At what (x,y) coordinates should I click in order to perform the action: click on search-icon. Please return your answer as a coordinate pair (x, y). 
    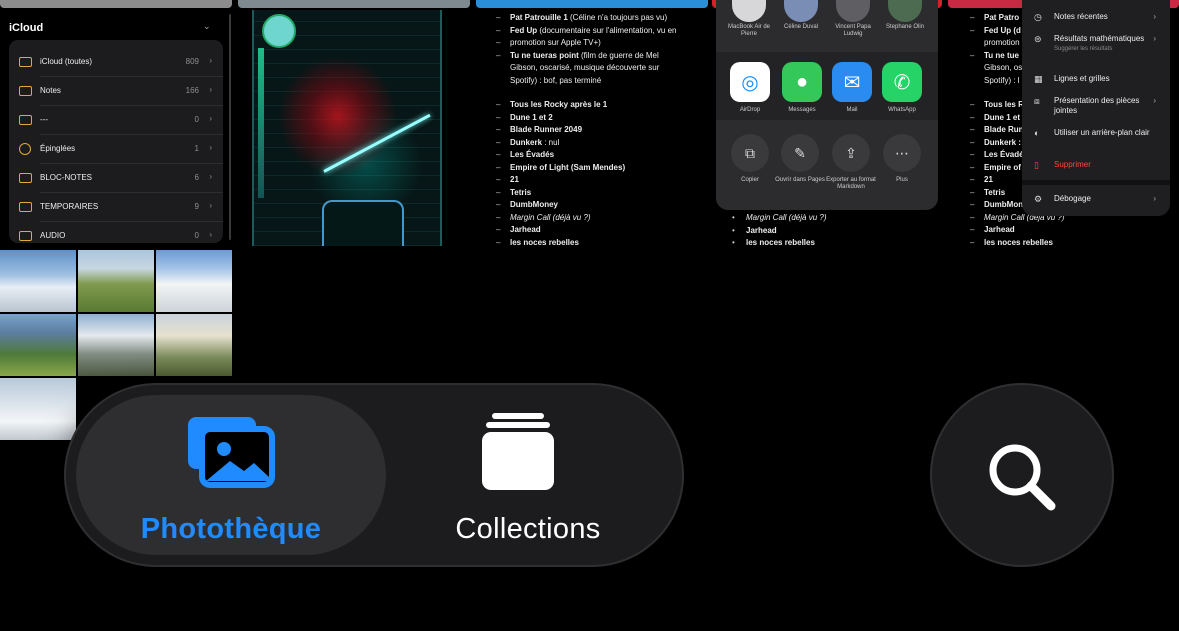
    Looking at the image, I should click on (1022, 477).